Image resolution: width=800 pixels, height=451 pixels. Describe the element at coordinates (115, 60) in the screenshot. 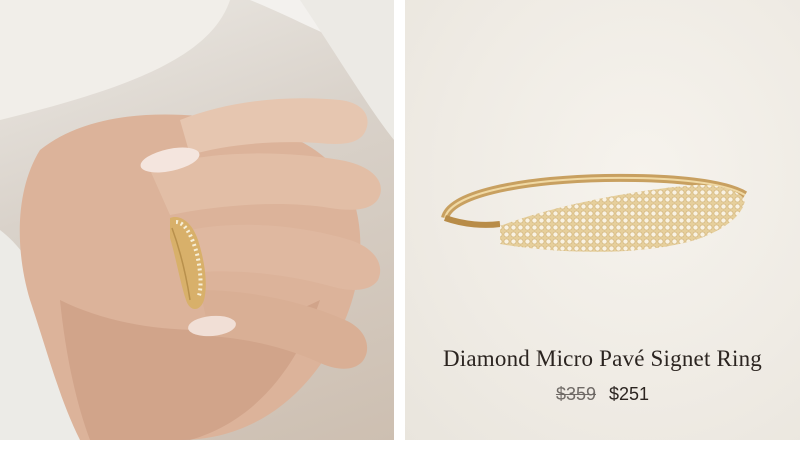

I see `shirt-fabric-upper` at that location.